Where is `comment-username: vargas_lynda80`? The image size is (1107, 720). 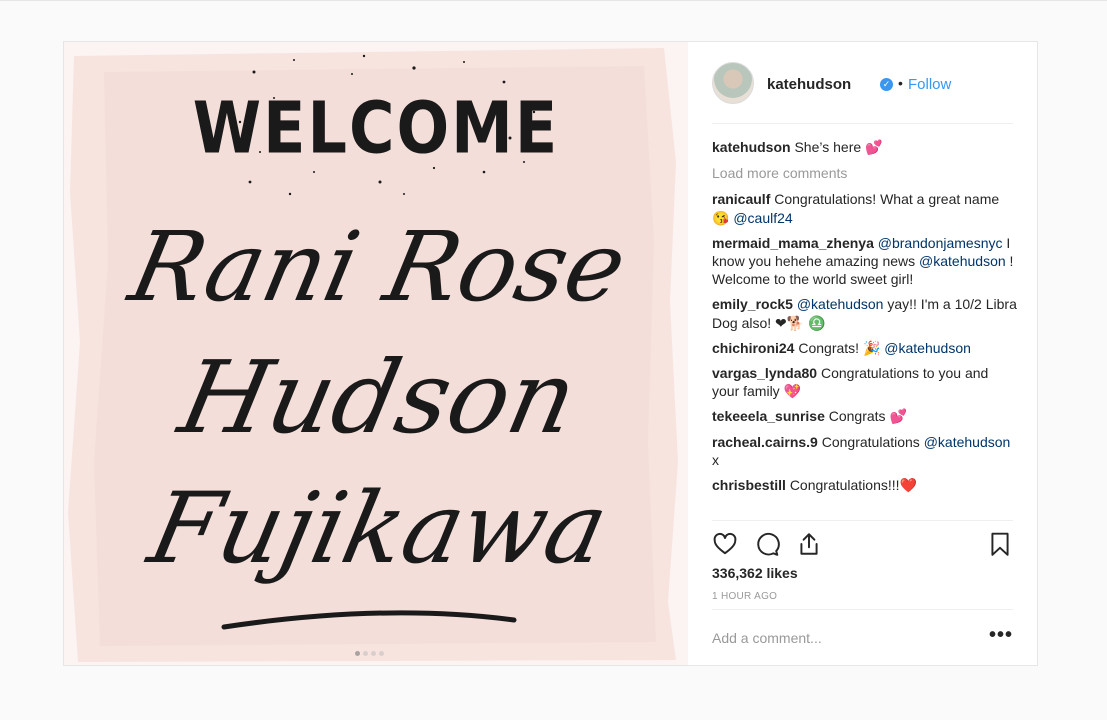 comment-username: vargas_lynda80 is located at coordinates (764, 373).